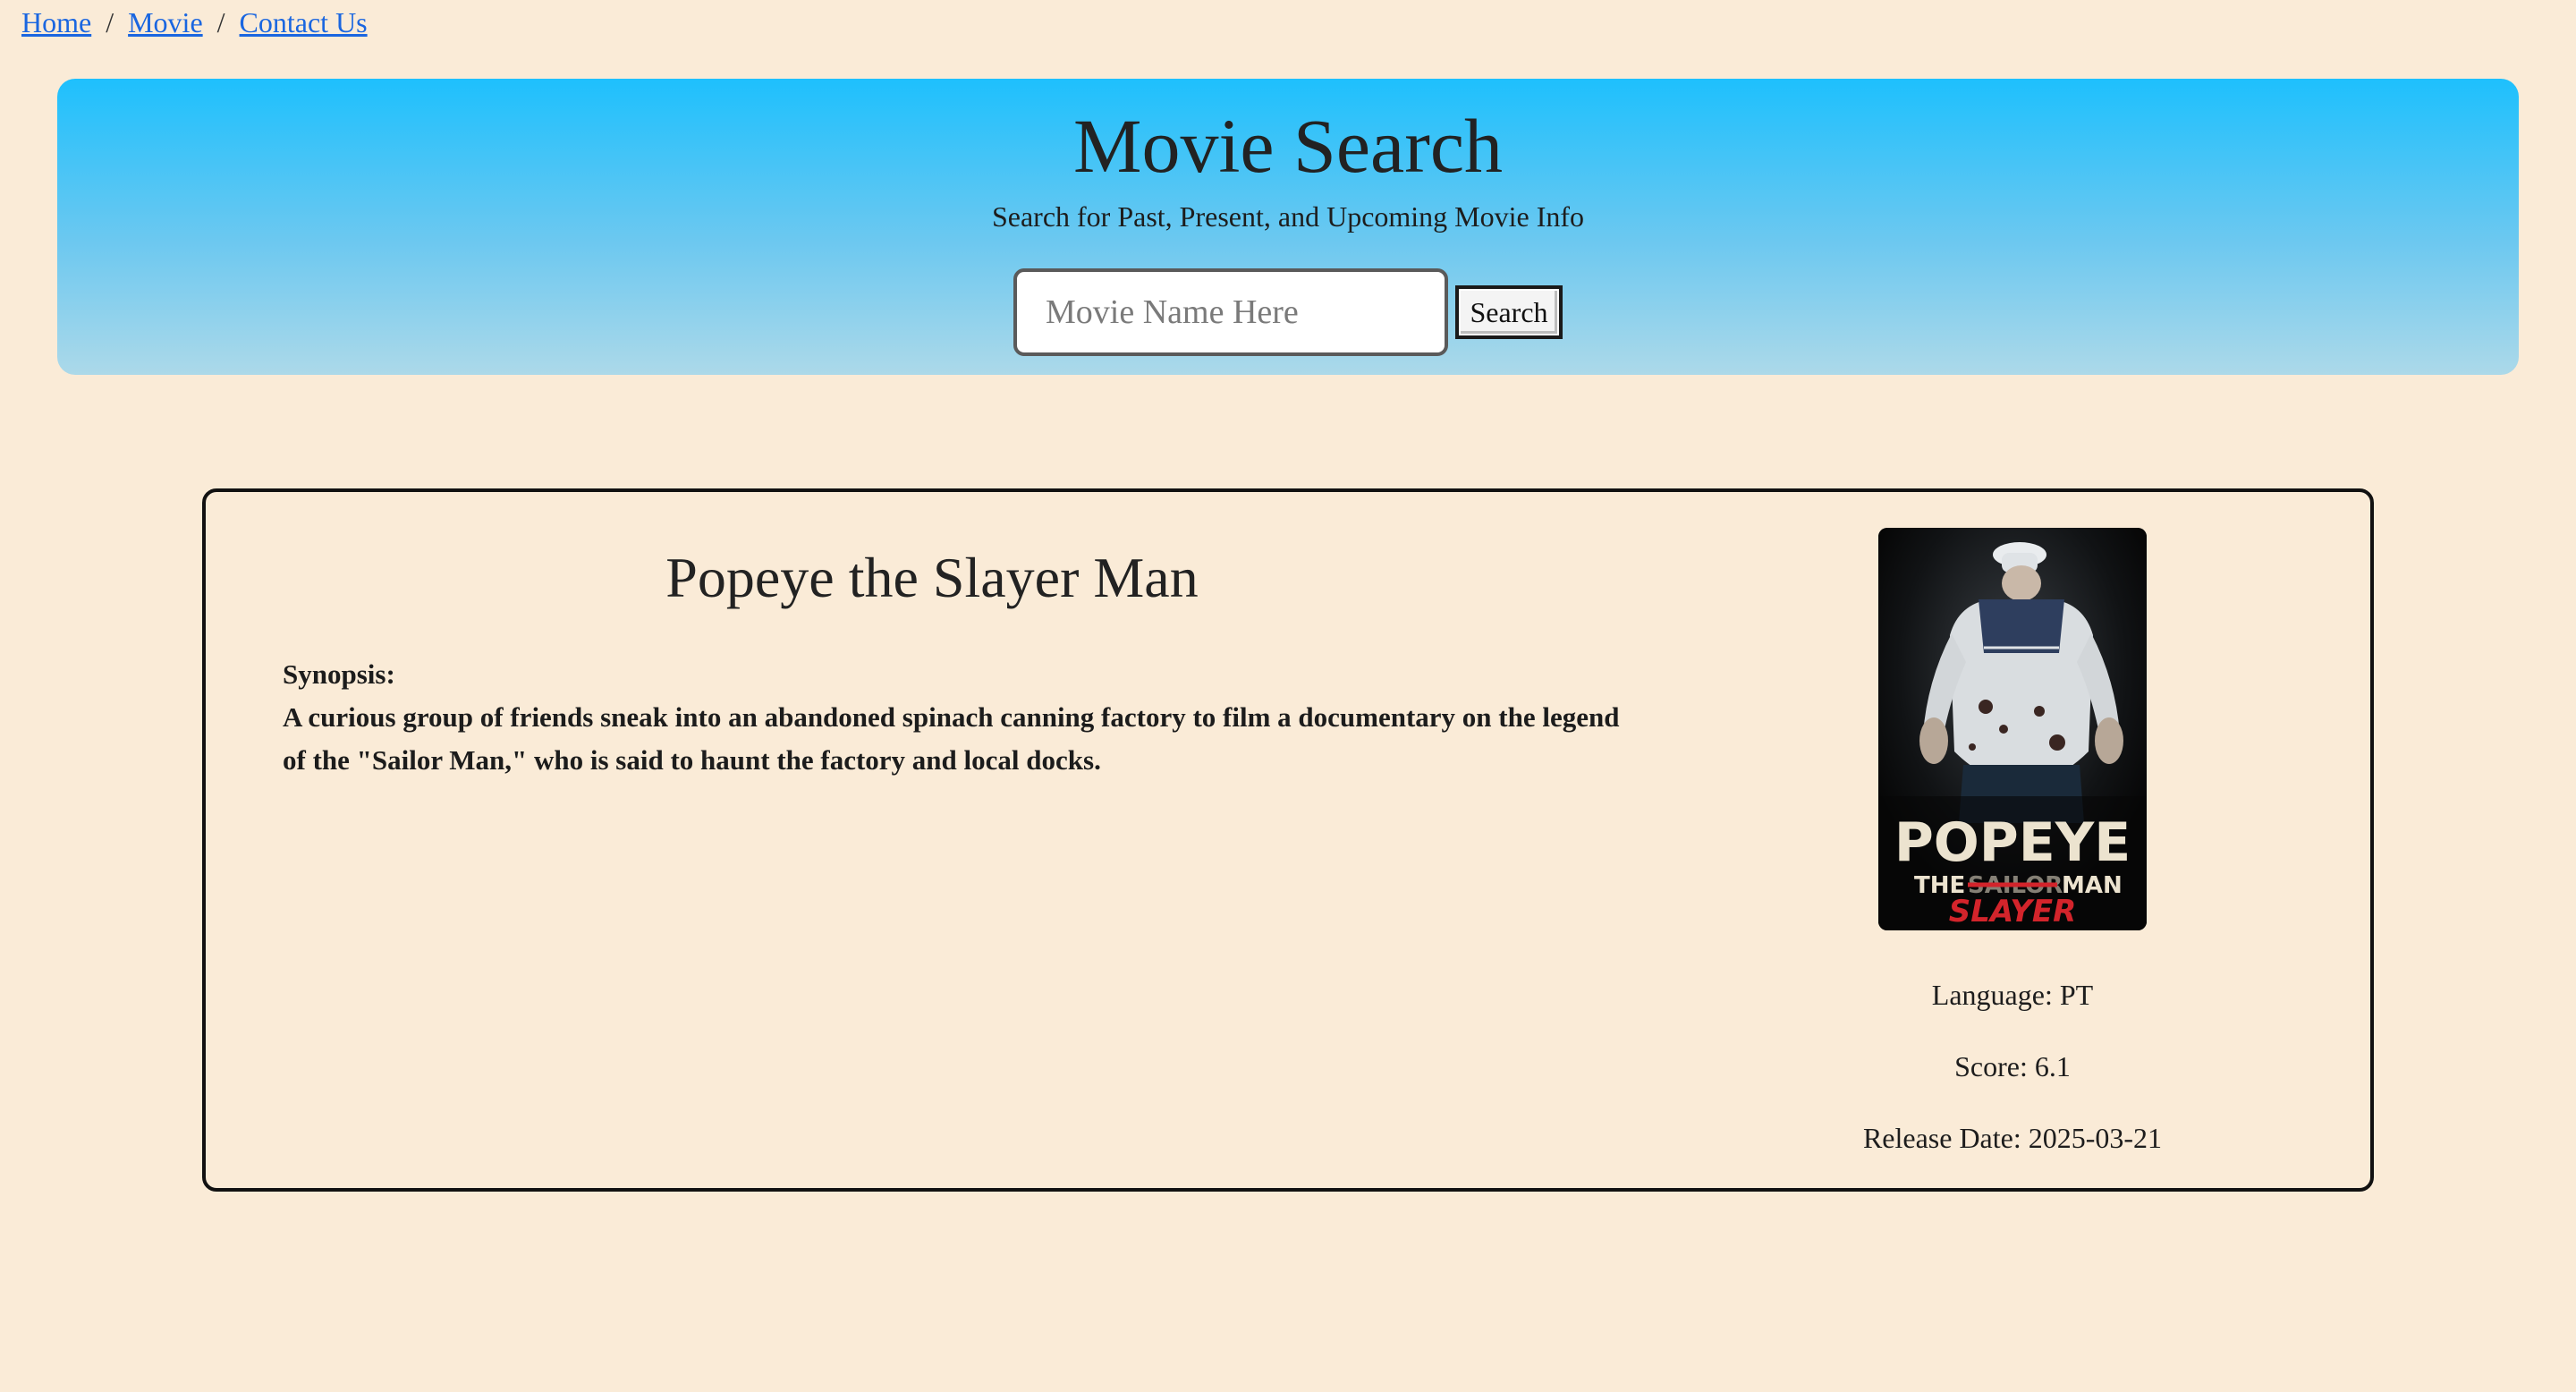 This screenshot has width=2576, height=1392. Describe the element at coordinates (1509, 312) in the screenshot. I see `search-button: Search` at that location.